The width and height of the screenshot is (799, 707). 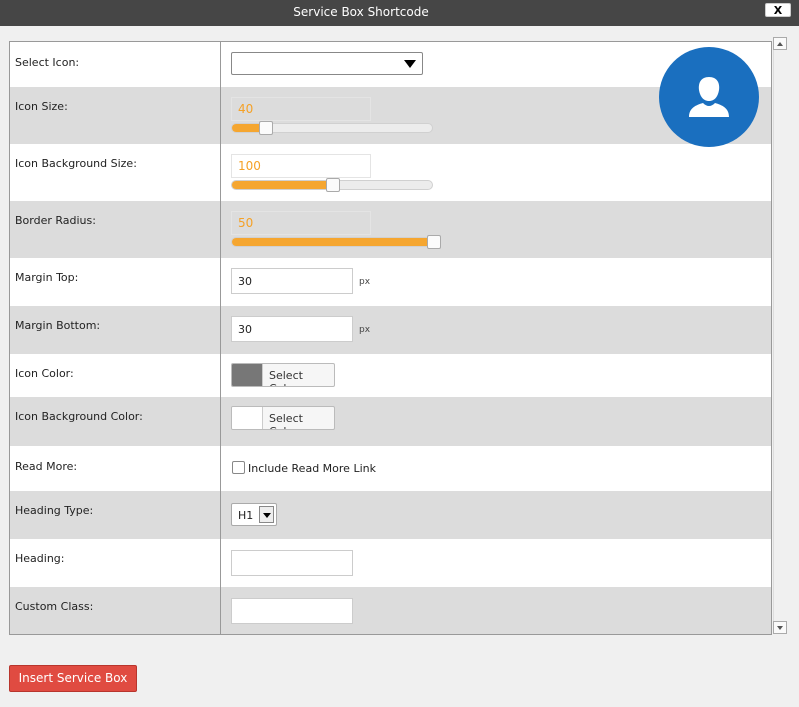 What do you see at coordinates (390, 610) in the screenshot?
I see `row-custom-class` at bounding box center [390, 610].